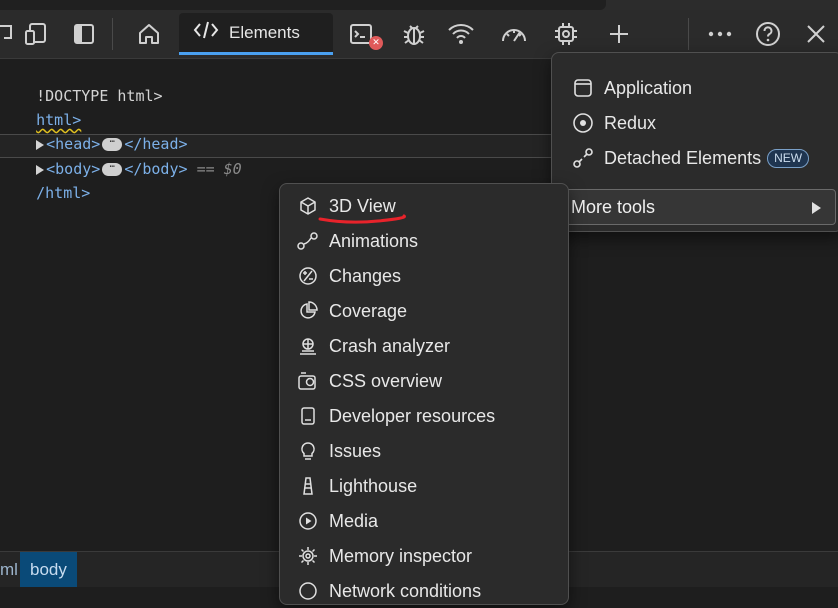  What do you see at coordinates (374, 240) in the screenshot?
I see `menu-item-label: Animations` at bounding box center [374, 240].